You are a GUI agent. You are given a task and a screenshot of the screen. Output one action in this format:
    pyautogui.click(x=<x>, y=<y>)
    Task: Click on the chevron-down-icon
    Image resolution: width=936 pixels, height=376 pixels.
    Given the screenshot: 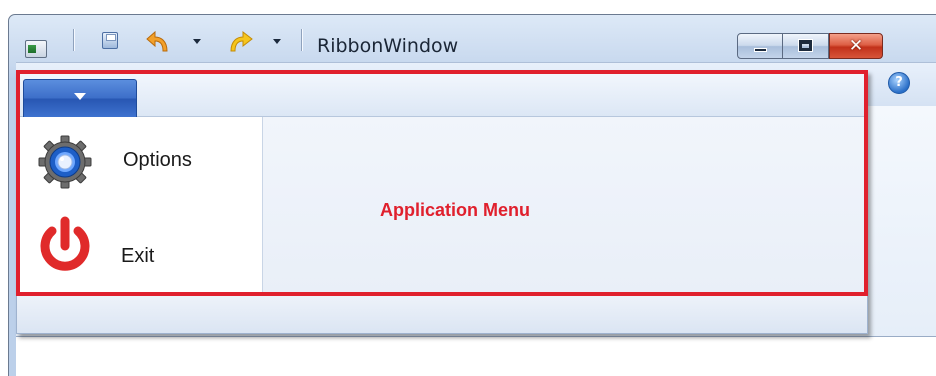 What is the action you would take?
    pyautogui.click(x=80, y=96)
    